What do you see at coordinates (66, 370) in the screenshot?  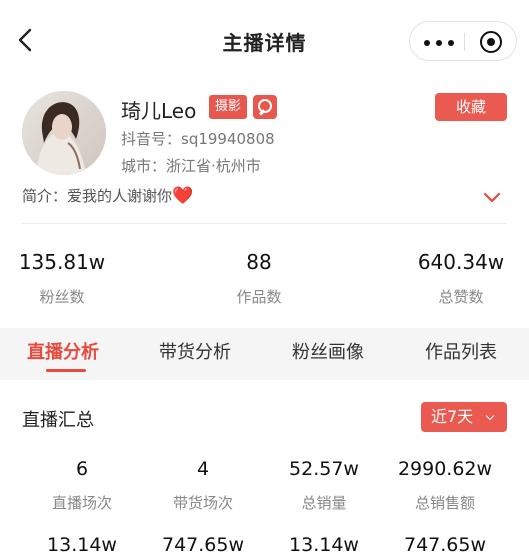 I see `active-tab-indicator` at bounding box center [66, 370].